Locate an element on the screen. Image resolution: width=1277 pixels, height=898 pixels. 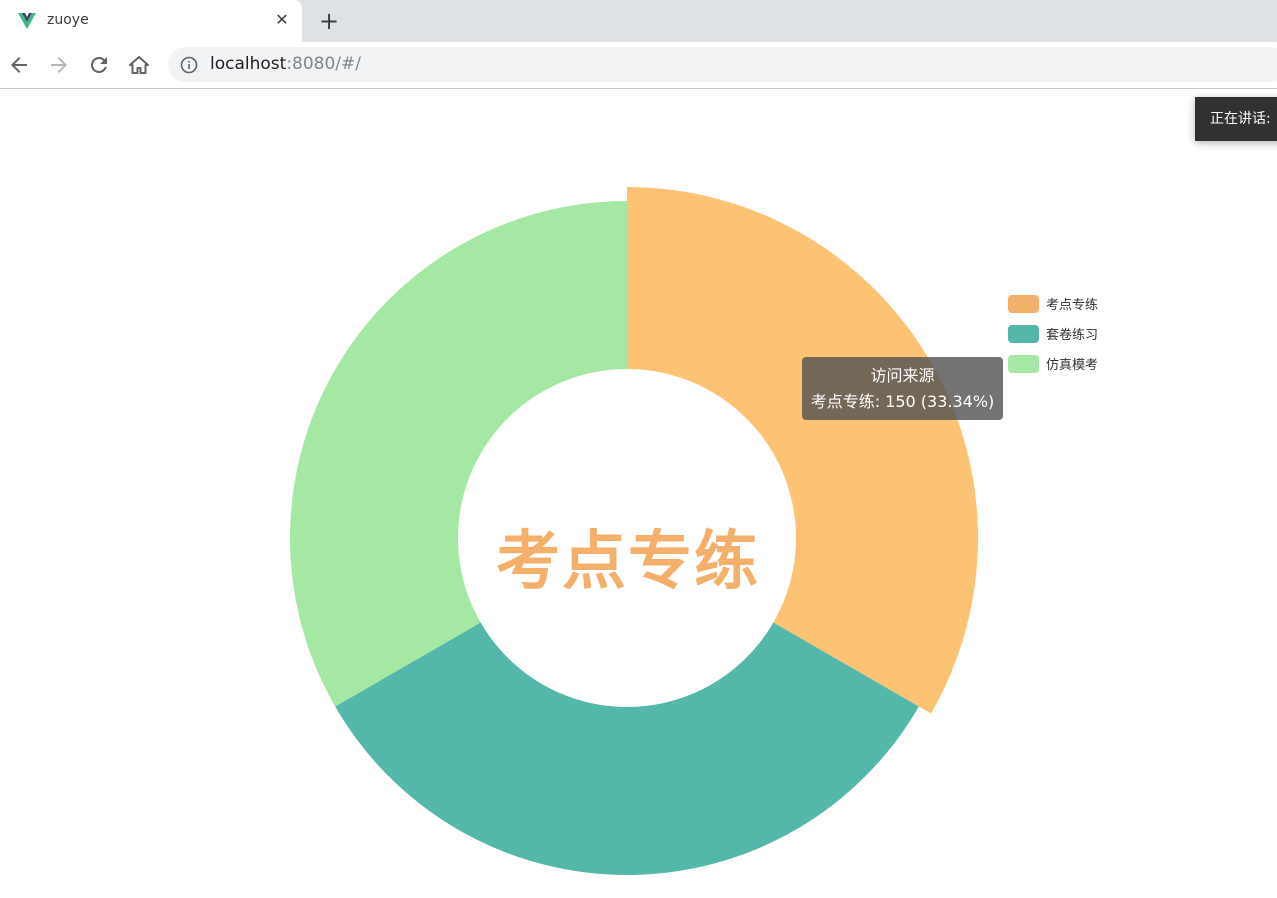
browser-tab: zuoye ✕ is located at coordinates (151, 21).